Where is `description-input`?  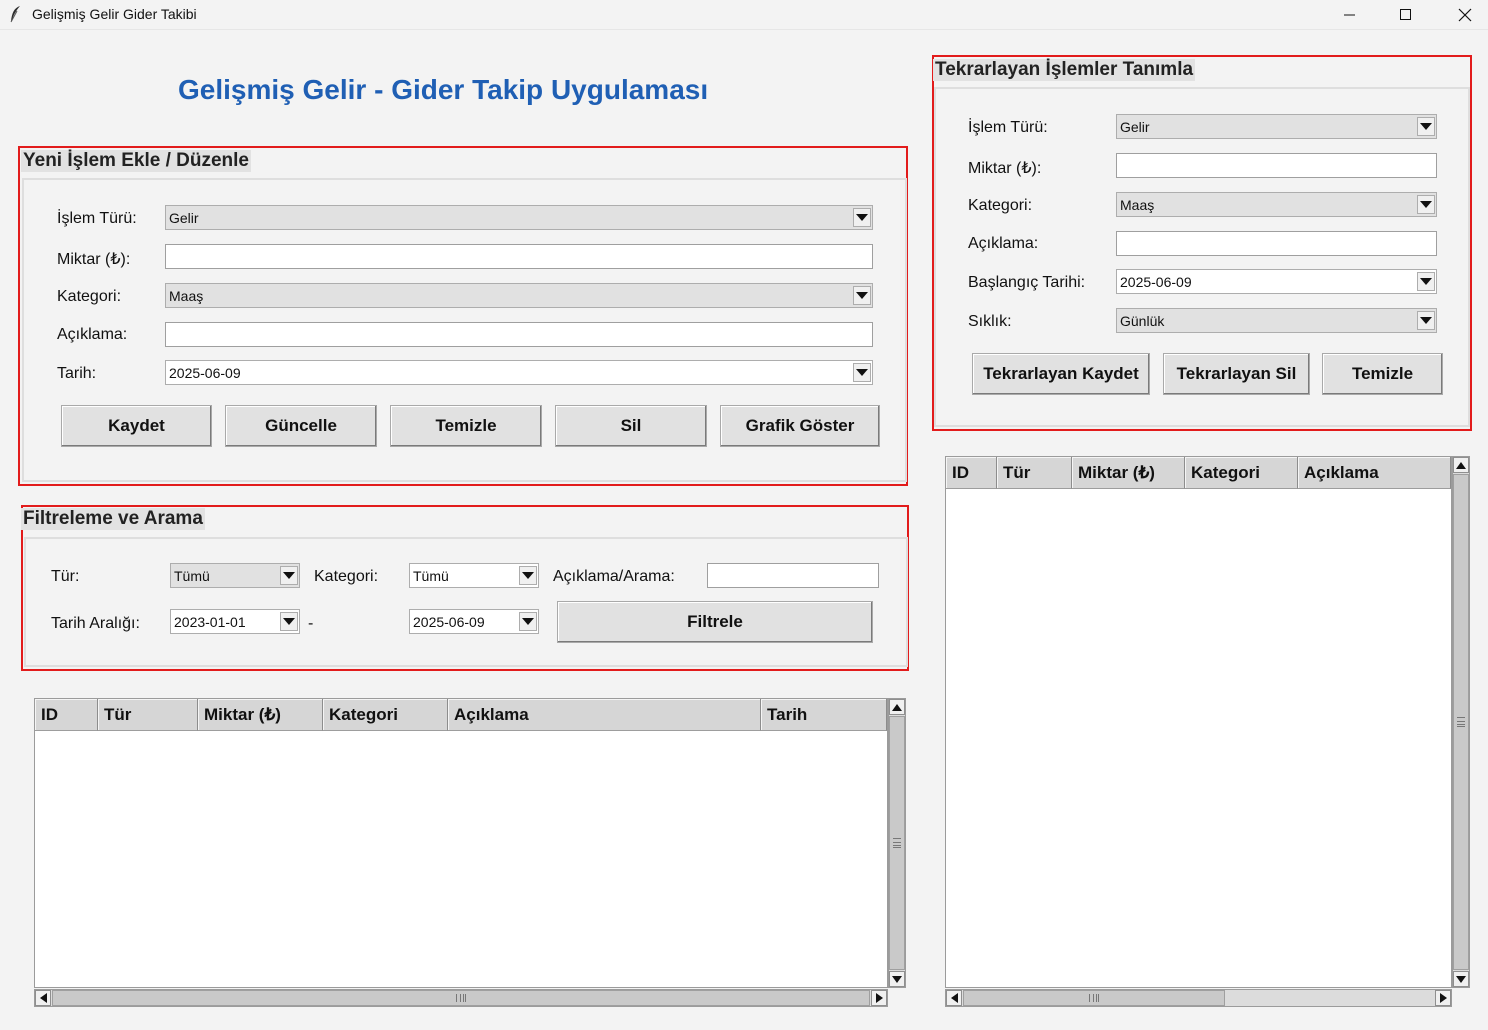 description-input is located at coordinates (519, 334).